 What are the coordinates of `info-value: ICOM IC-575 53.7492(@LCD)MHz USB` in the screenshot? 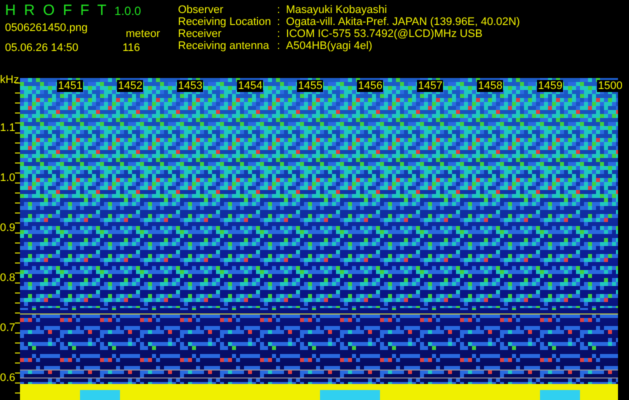 It's located at (385, 34).